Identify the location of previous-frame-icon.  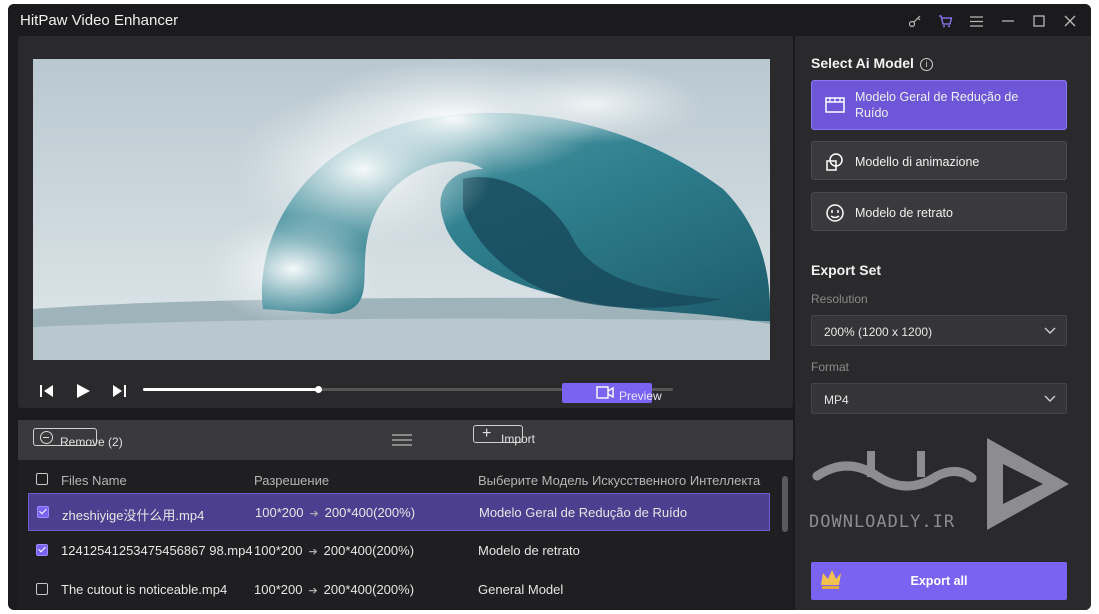
(47, 391).